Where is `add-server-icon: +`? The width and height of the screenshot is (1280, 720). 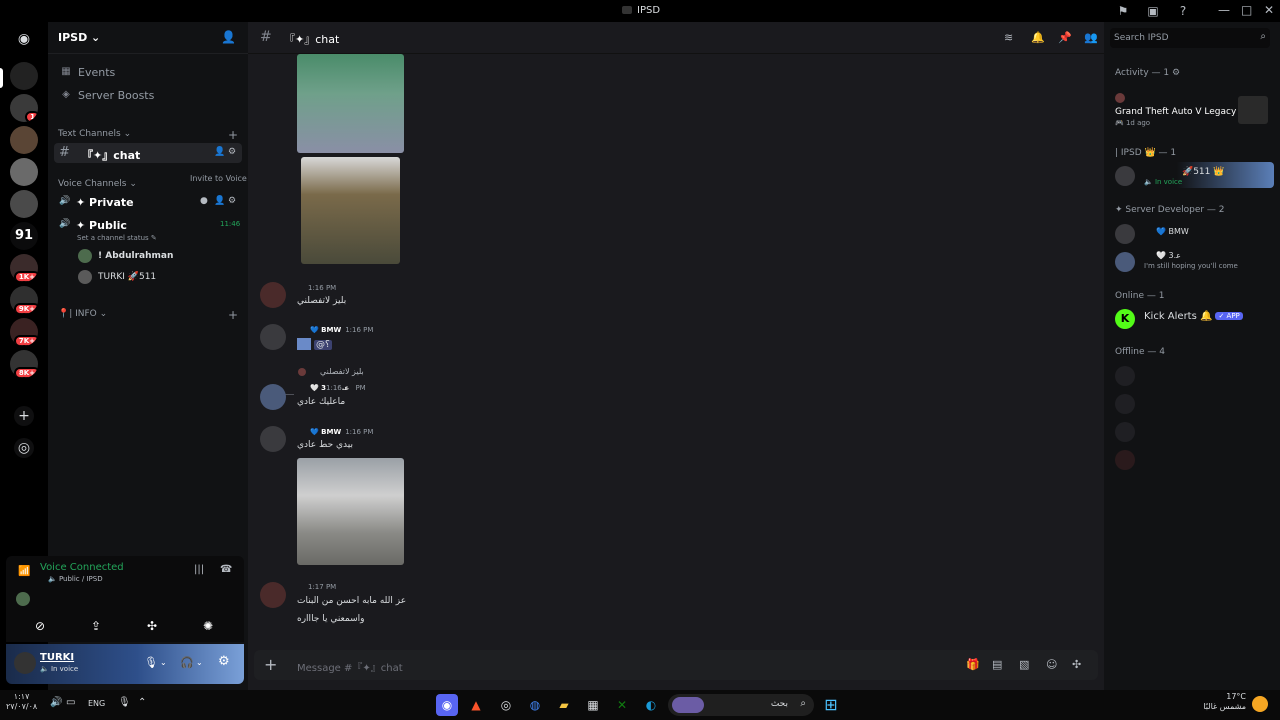 add-server-icon: + is located at coordinates (24, 416).